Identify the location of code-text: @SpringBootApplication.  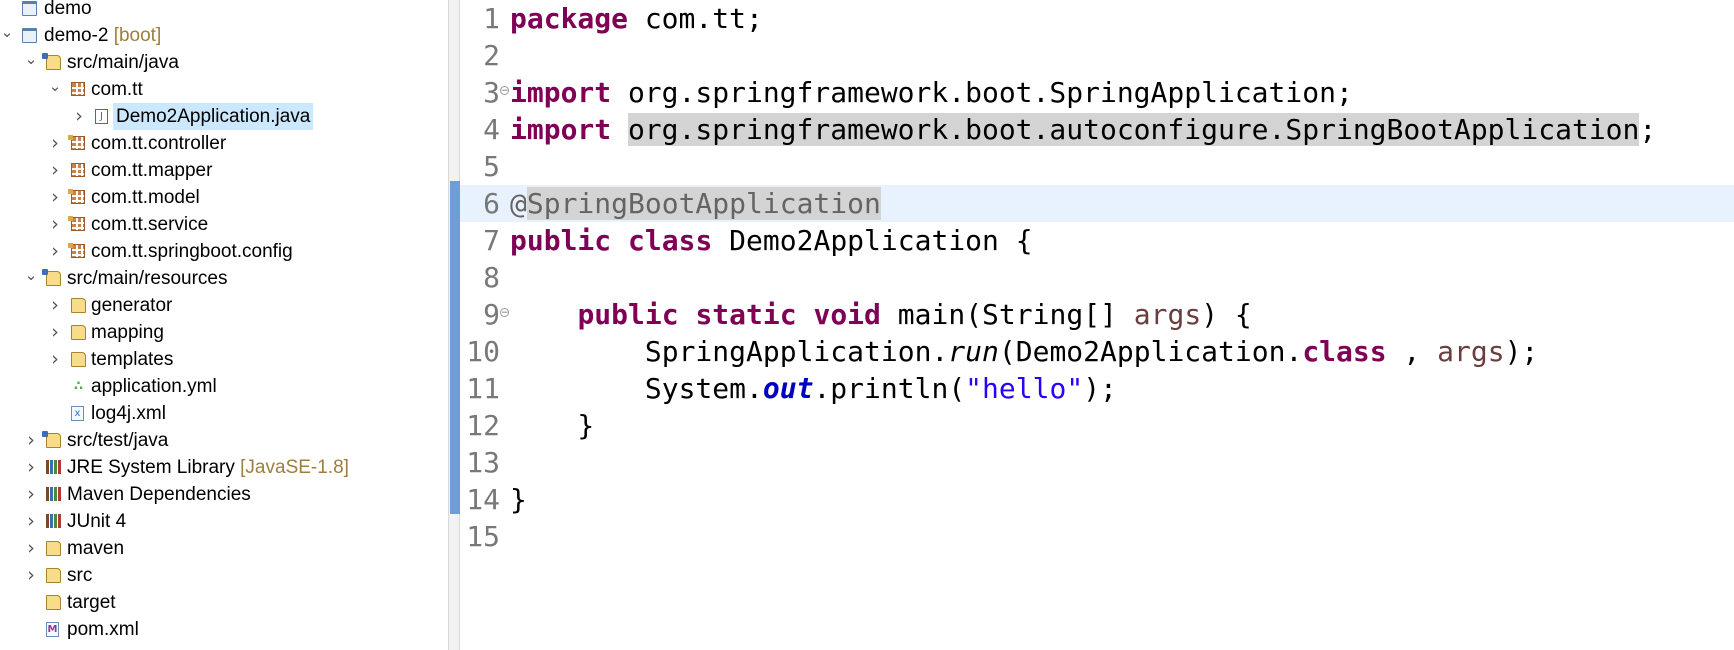
(695, 203).